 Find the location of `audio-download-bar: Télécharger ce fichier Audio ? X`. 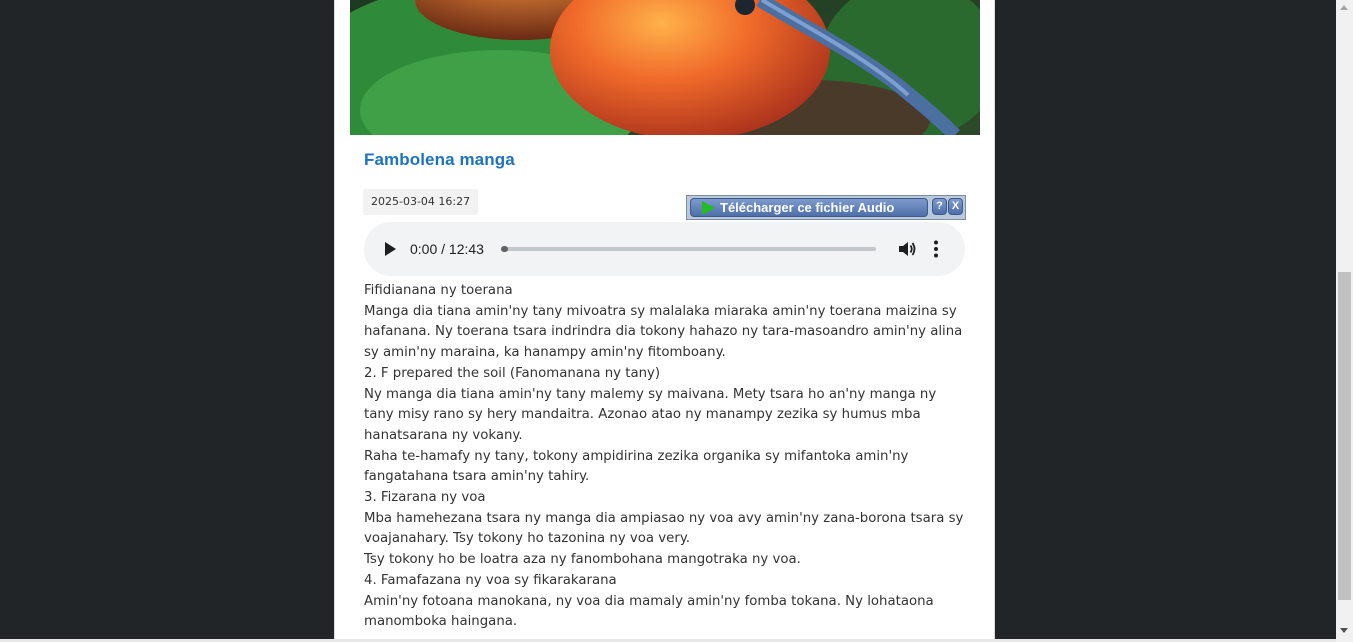

audio-download-bar: Télécharger ce fichier Audio ? X is located at coordinates (826, 207).